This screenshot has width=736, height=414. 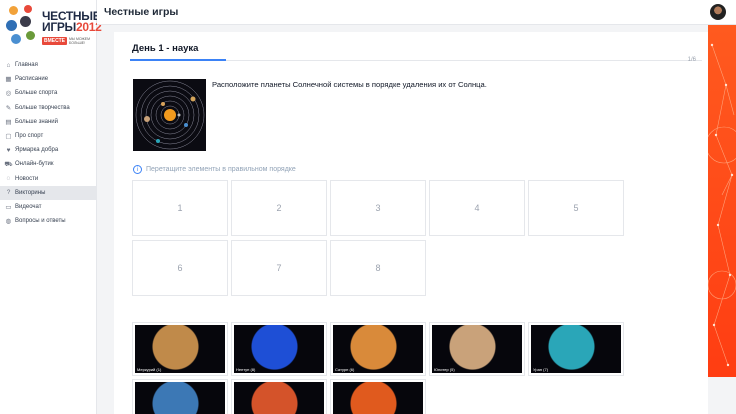 I want to click on logo-badge: ВМЕСТЕ, so click(x=54, y=41).